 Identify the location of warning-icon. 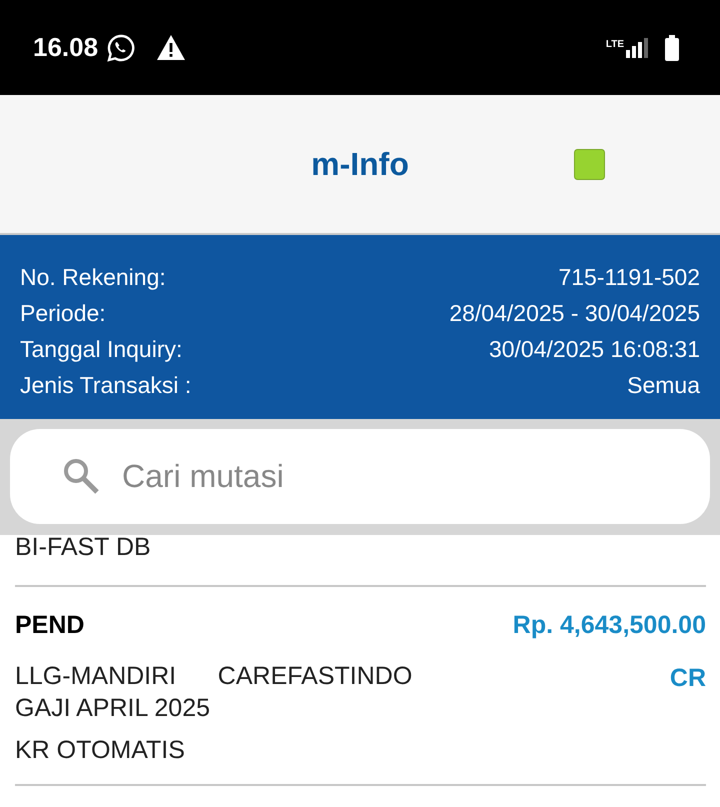
(171, 47).